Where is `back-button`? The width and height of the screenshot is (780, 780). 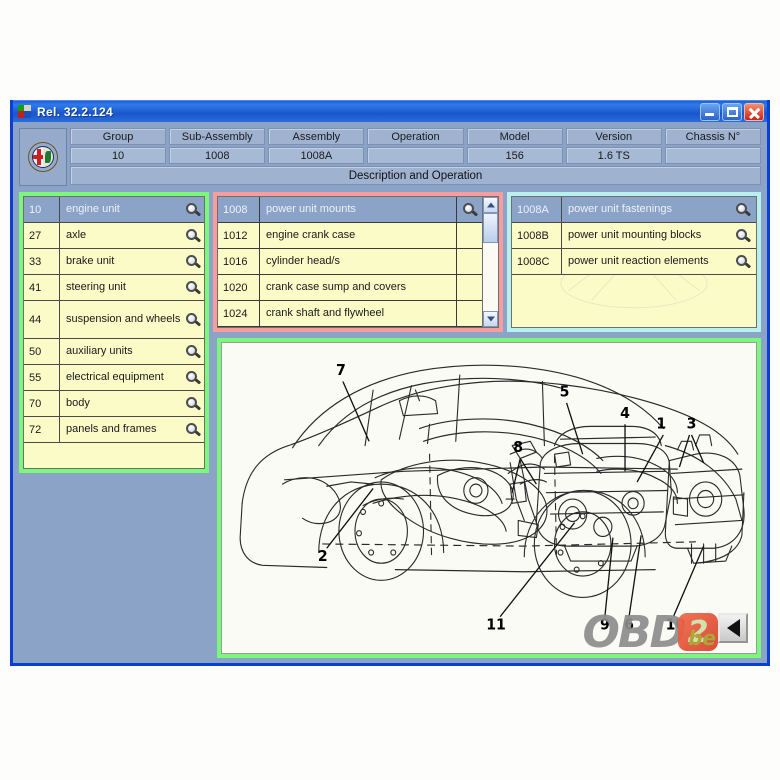 back-button is located at coordinates (733, 628).